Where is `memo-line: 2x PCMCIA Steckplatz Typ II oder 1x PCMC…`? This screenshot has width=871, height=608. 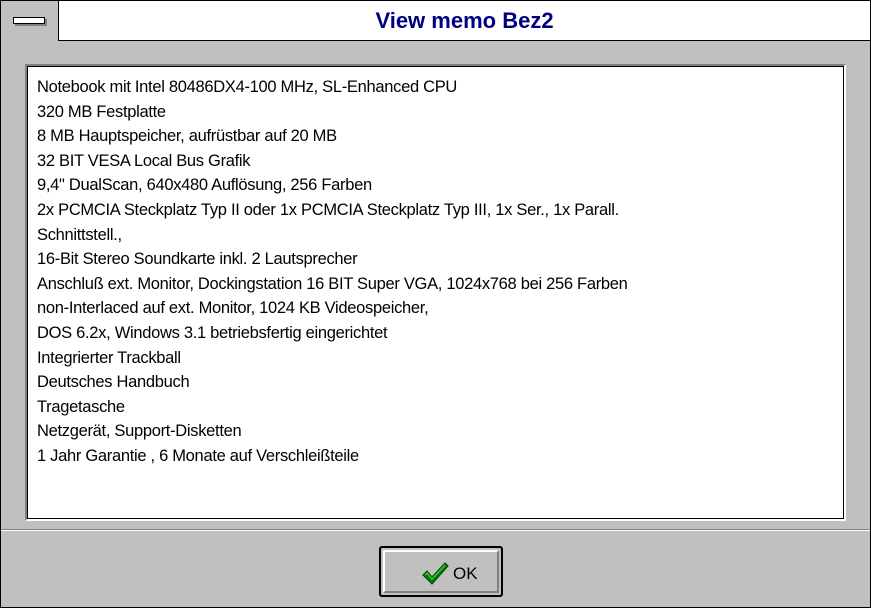
memo-line: 2x PCMCIA Steckplatz Typ II oder 1x PCMC… is located at coordinates (328, 209).